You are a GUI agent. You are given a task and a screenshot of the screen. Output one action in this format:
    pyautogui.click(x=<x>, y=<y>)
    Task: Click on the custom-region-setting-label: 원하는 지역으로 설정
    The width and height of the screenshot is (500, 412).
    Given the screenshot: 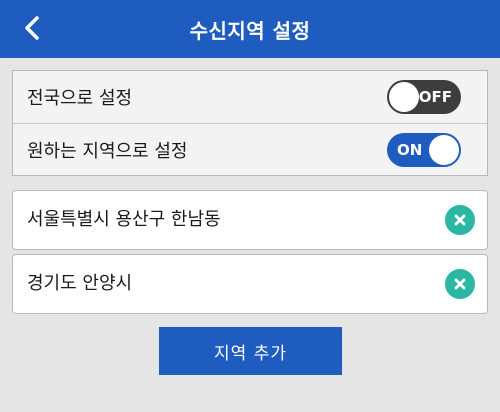 What is the action you would take?
    pyautogui.click(x=107, y=151)
    